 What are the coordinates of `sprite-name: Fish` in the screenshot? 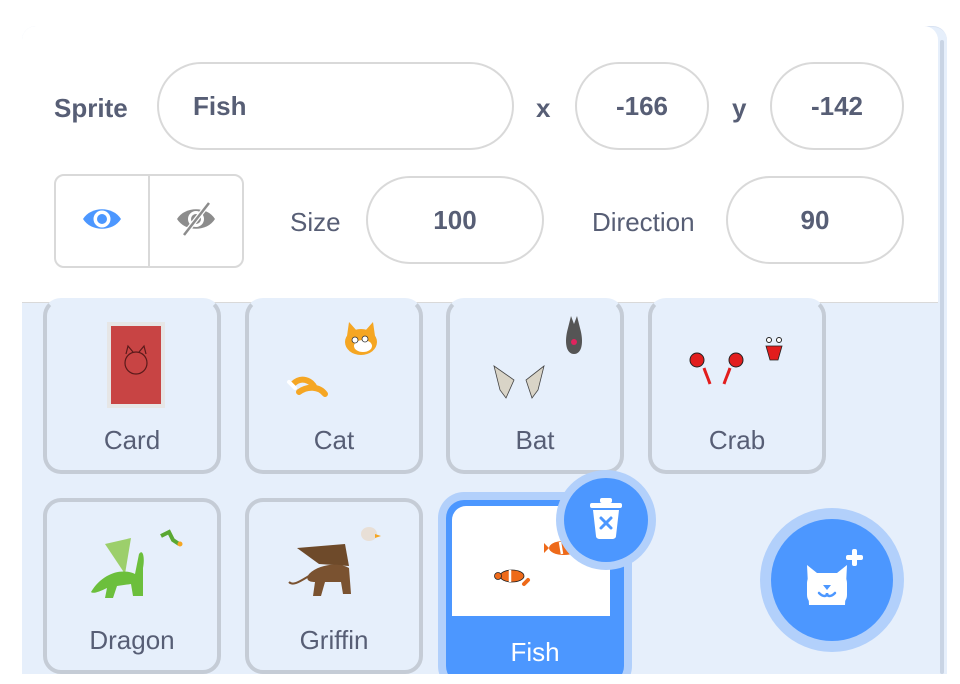 It's located at (535, 652).